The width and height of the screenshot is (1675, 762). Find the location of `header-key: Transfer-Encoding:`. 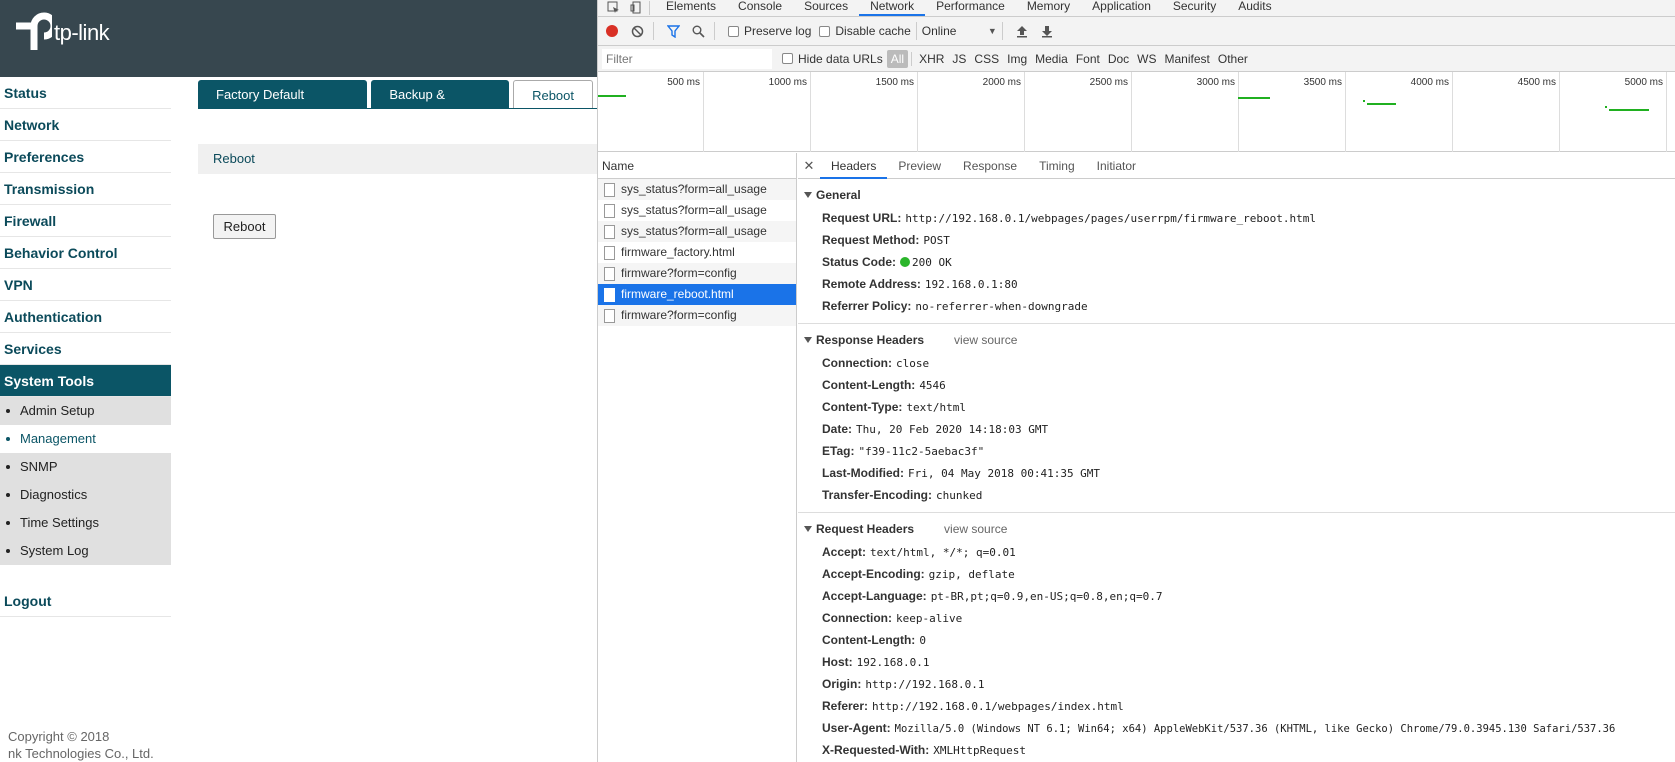

header-key: Transfer-Encoding: is located at coordinates (877, 495).